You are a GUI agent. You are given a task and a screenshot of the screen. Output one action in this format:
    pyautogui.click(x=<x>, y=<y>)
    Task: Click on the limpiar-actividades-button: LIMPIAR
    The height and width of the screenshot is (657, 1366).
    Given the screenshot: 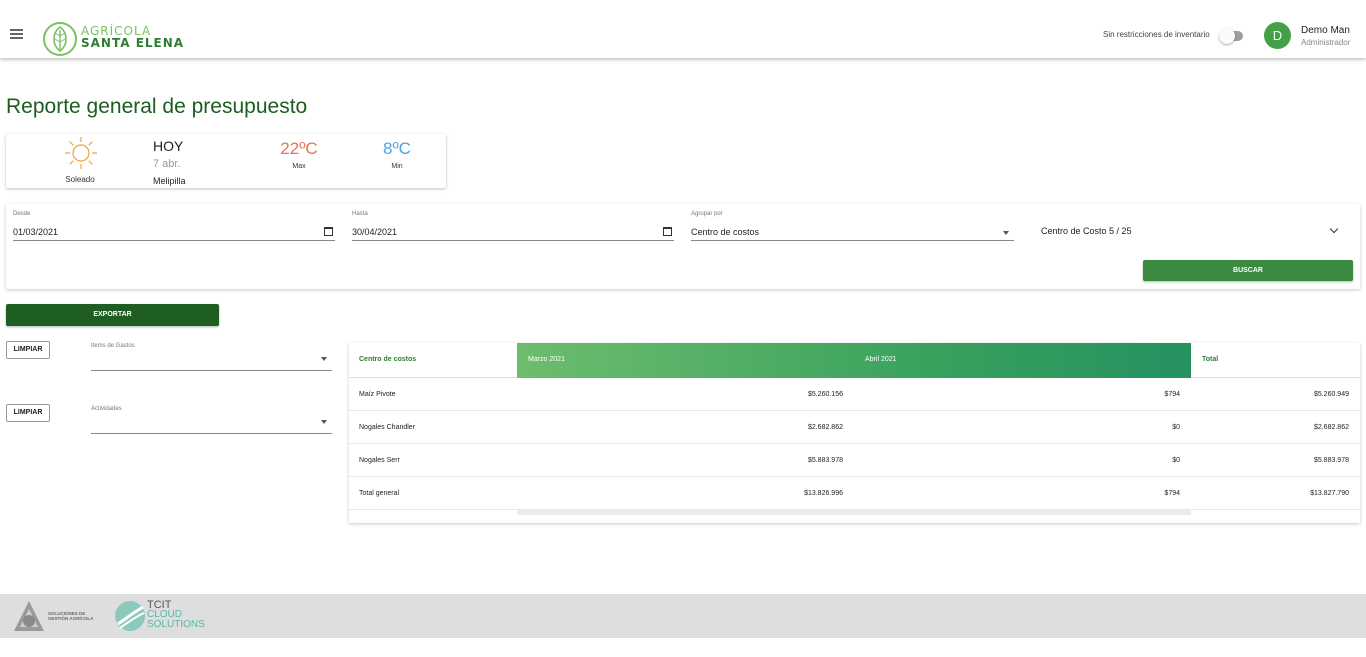 What is the action you would take?
    pyautogui.click(x=28, y=413)
    